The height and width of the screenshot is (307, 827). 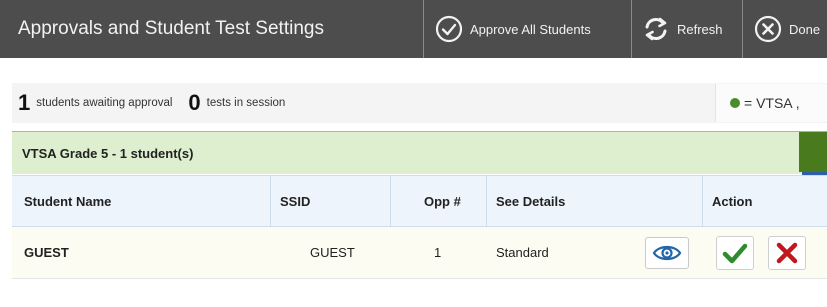 I want to click on done-label: Done, so click(x=805, y=29).